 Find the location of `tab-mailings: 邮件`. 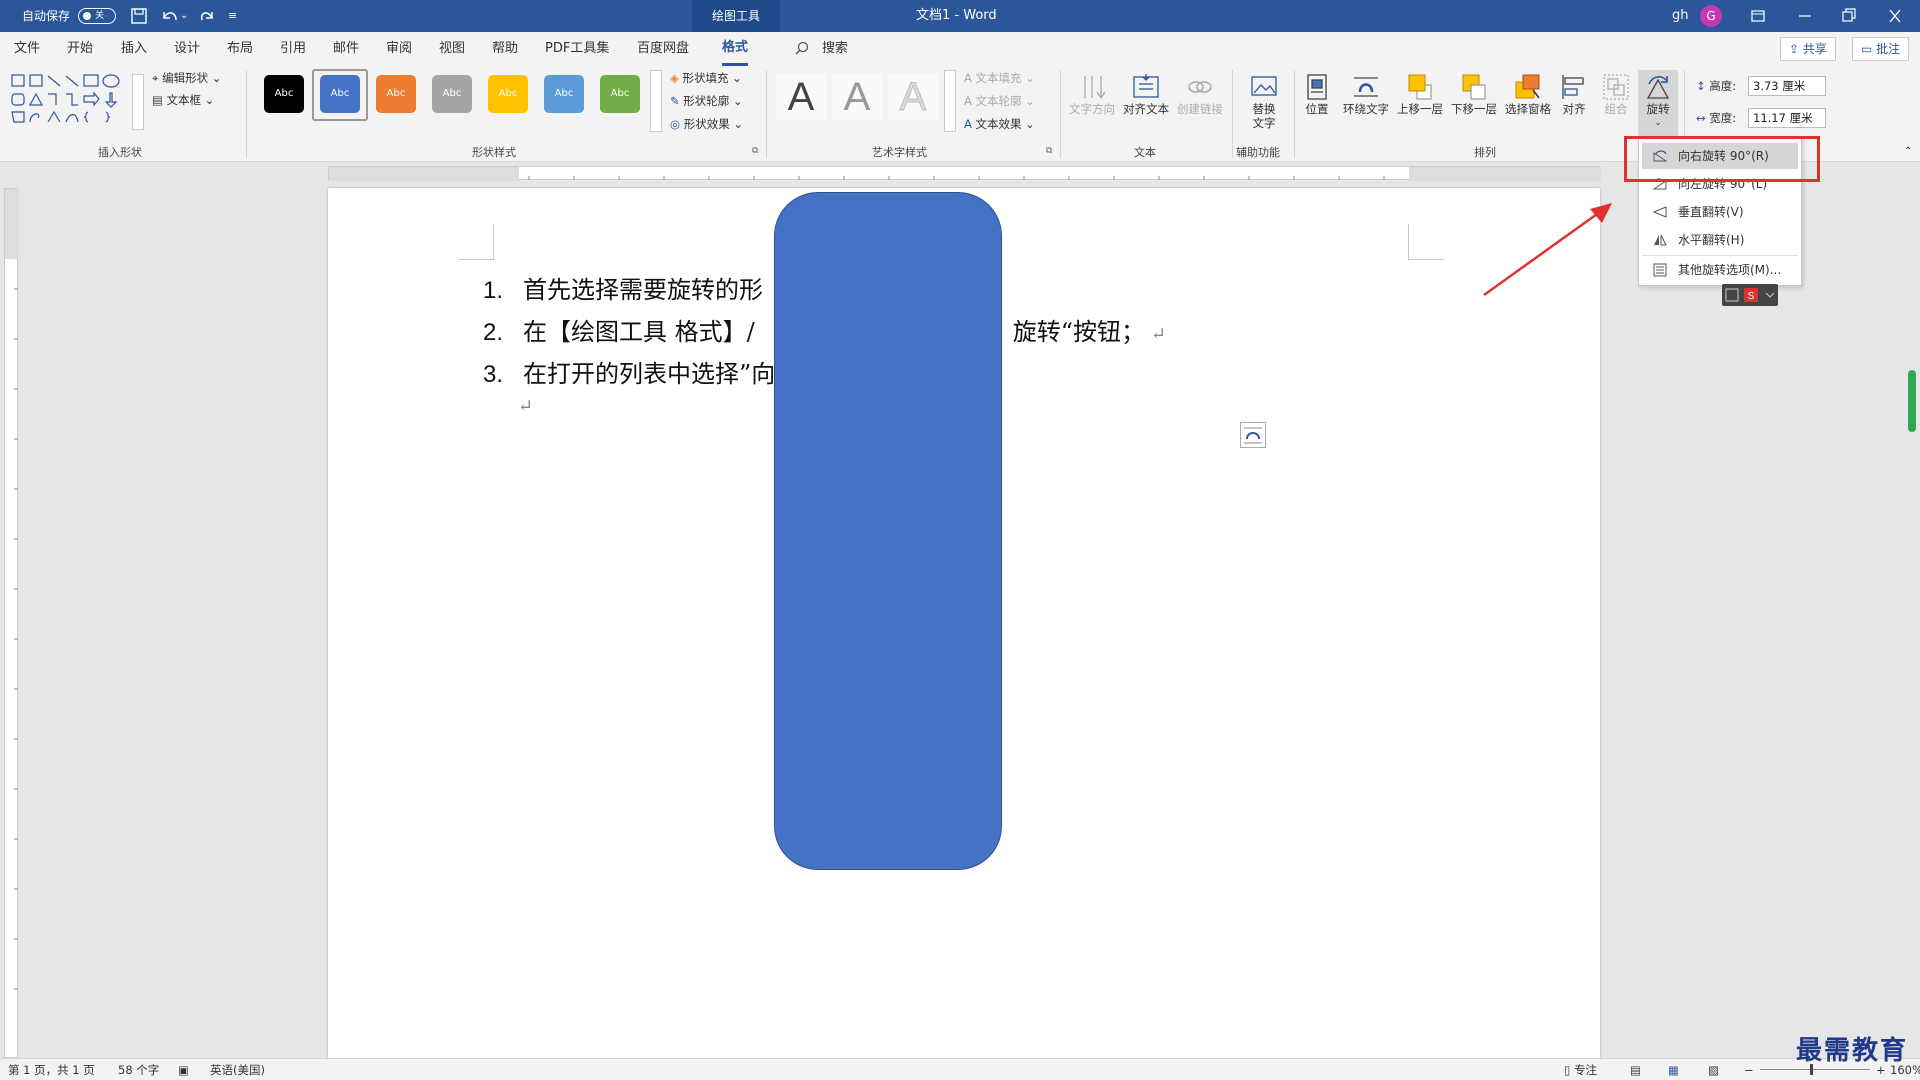

tab-mailings: 邮件 is located at coordinates (346, 49).